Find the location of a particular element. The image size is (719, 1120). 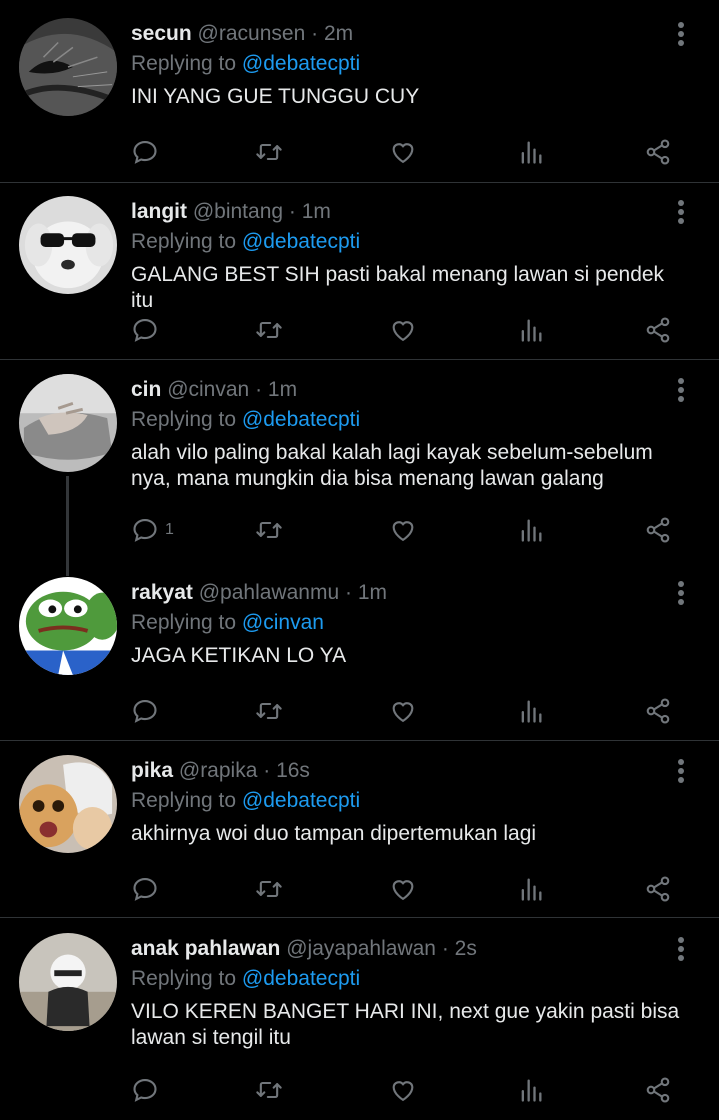

display-name: cin is located at coordinates (146, 389).